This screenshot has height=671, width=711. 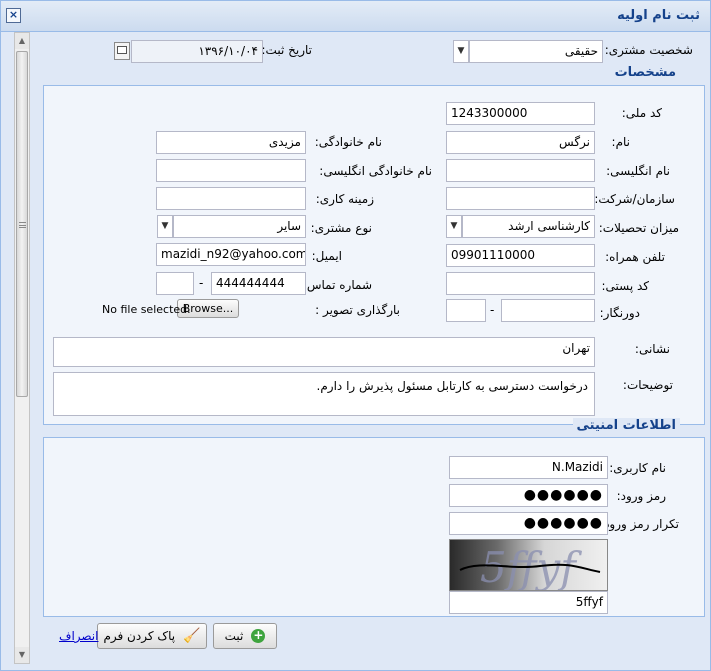 What do you see at coordinates (625, 286) in the screenshot?
I see `postal-label: کد پستی:` at bounding box center [625, 286].